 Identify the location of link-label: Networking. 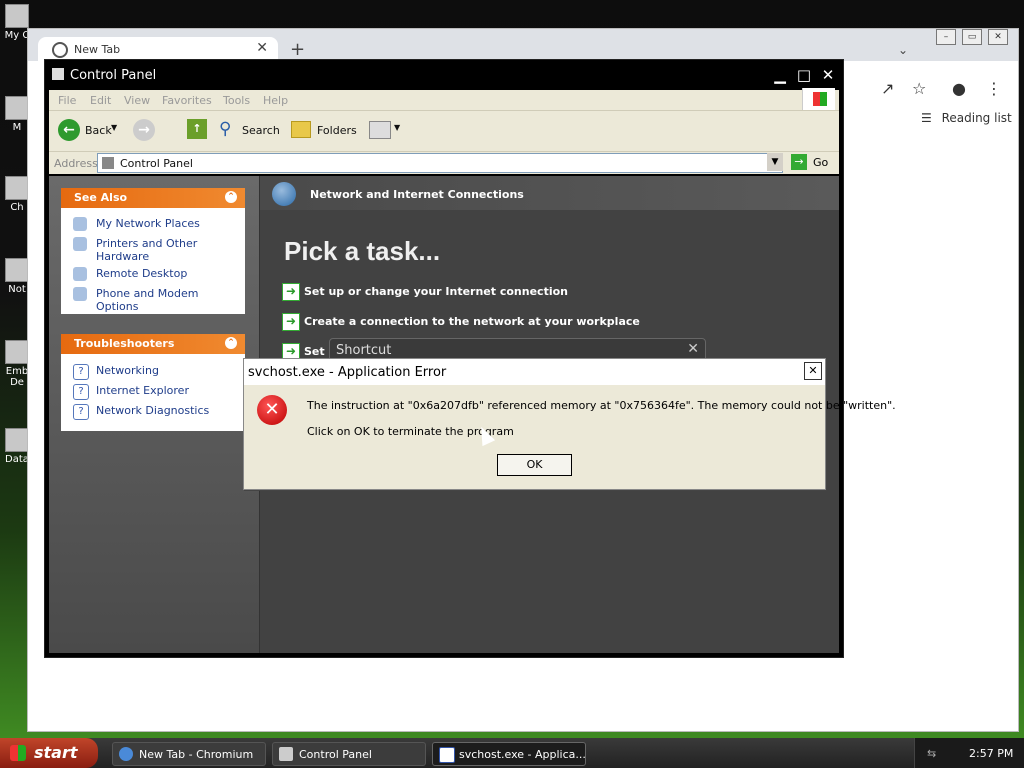
(127, 370).